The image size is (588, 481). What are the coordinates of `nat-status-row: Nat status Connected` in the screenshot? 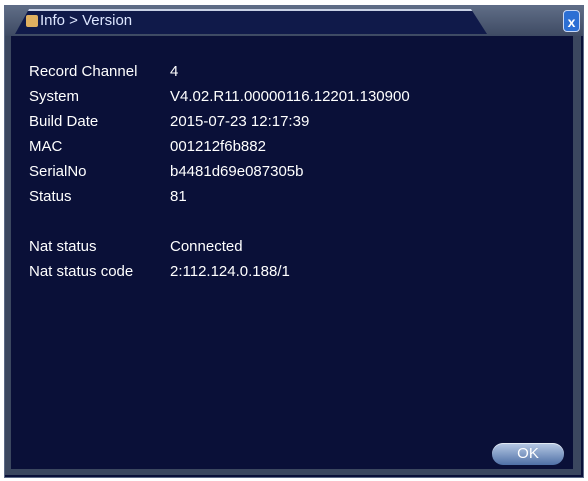 It's located at (136, 247).